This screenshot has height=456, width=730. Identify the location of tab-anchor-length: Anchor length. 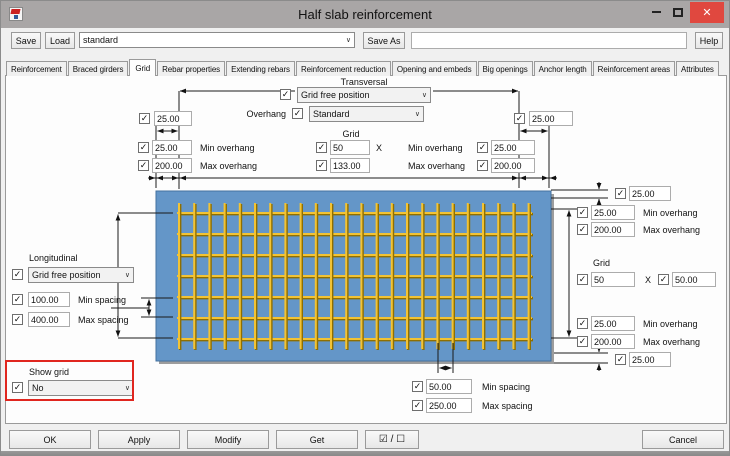
(562, 68).